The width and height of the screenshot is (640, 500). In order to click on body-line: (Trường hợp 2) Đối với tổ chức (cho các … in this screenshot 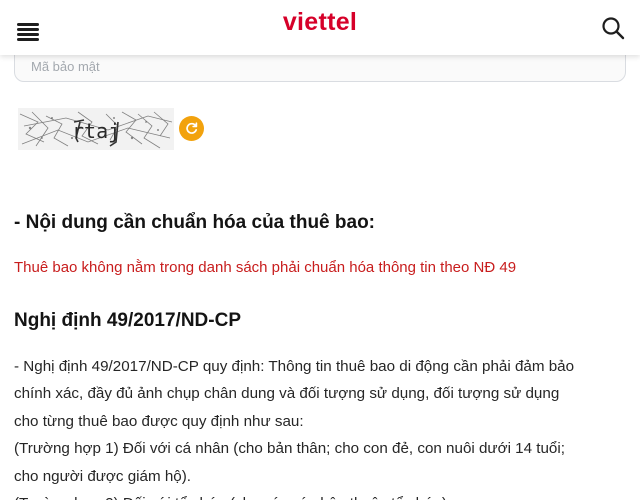, I will do `click(324, 495)`.